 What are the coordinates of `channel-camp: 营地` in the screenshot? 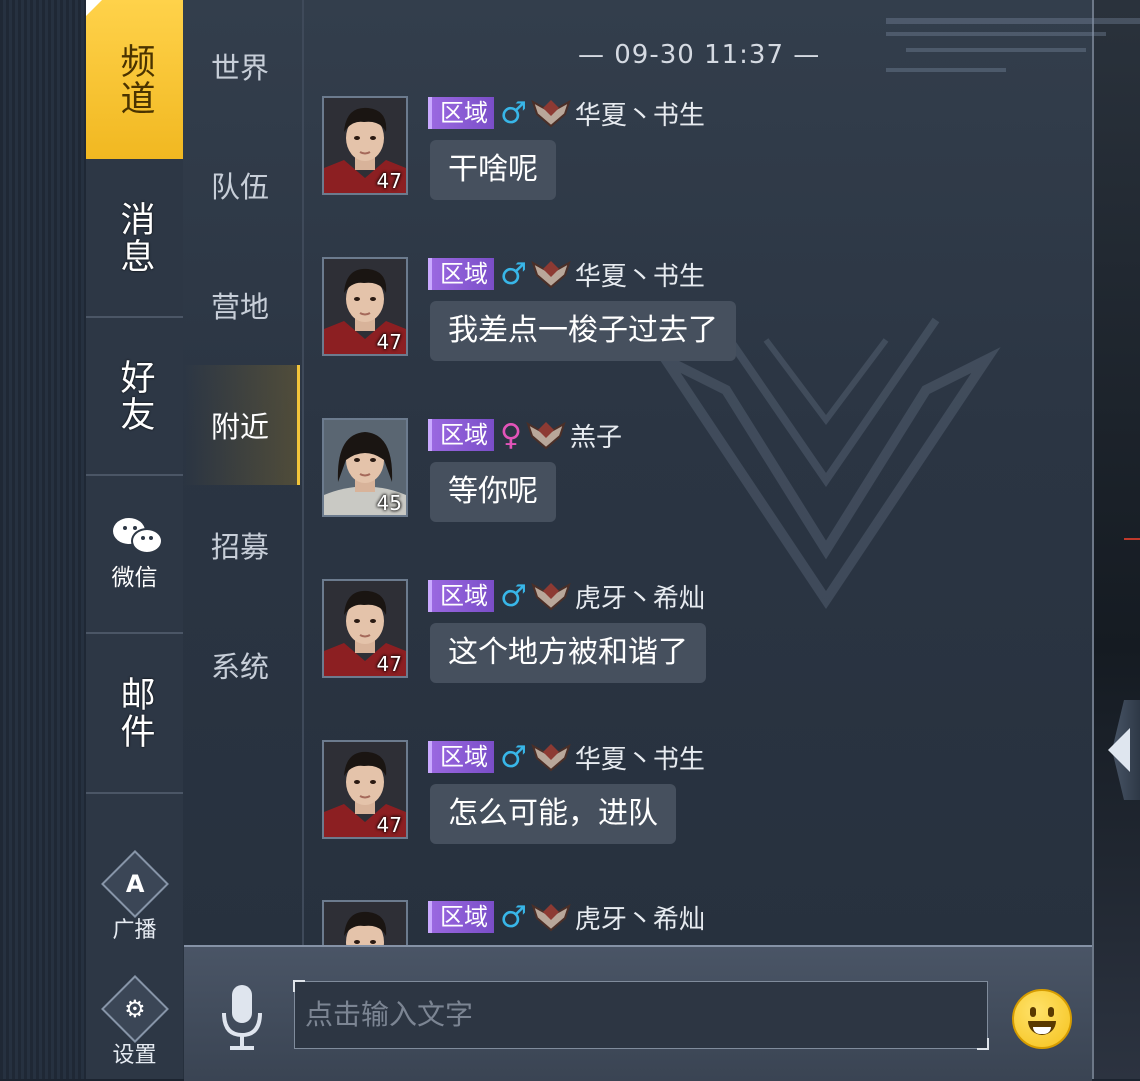 It's located at (242, 305).